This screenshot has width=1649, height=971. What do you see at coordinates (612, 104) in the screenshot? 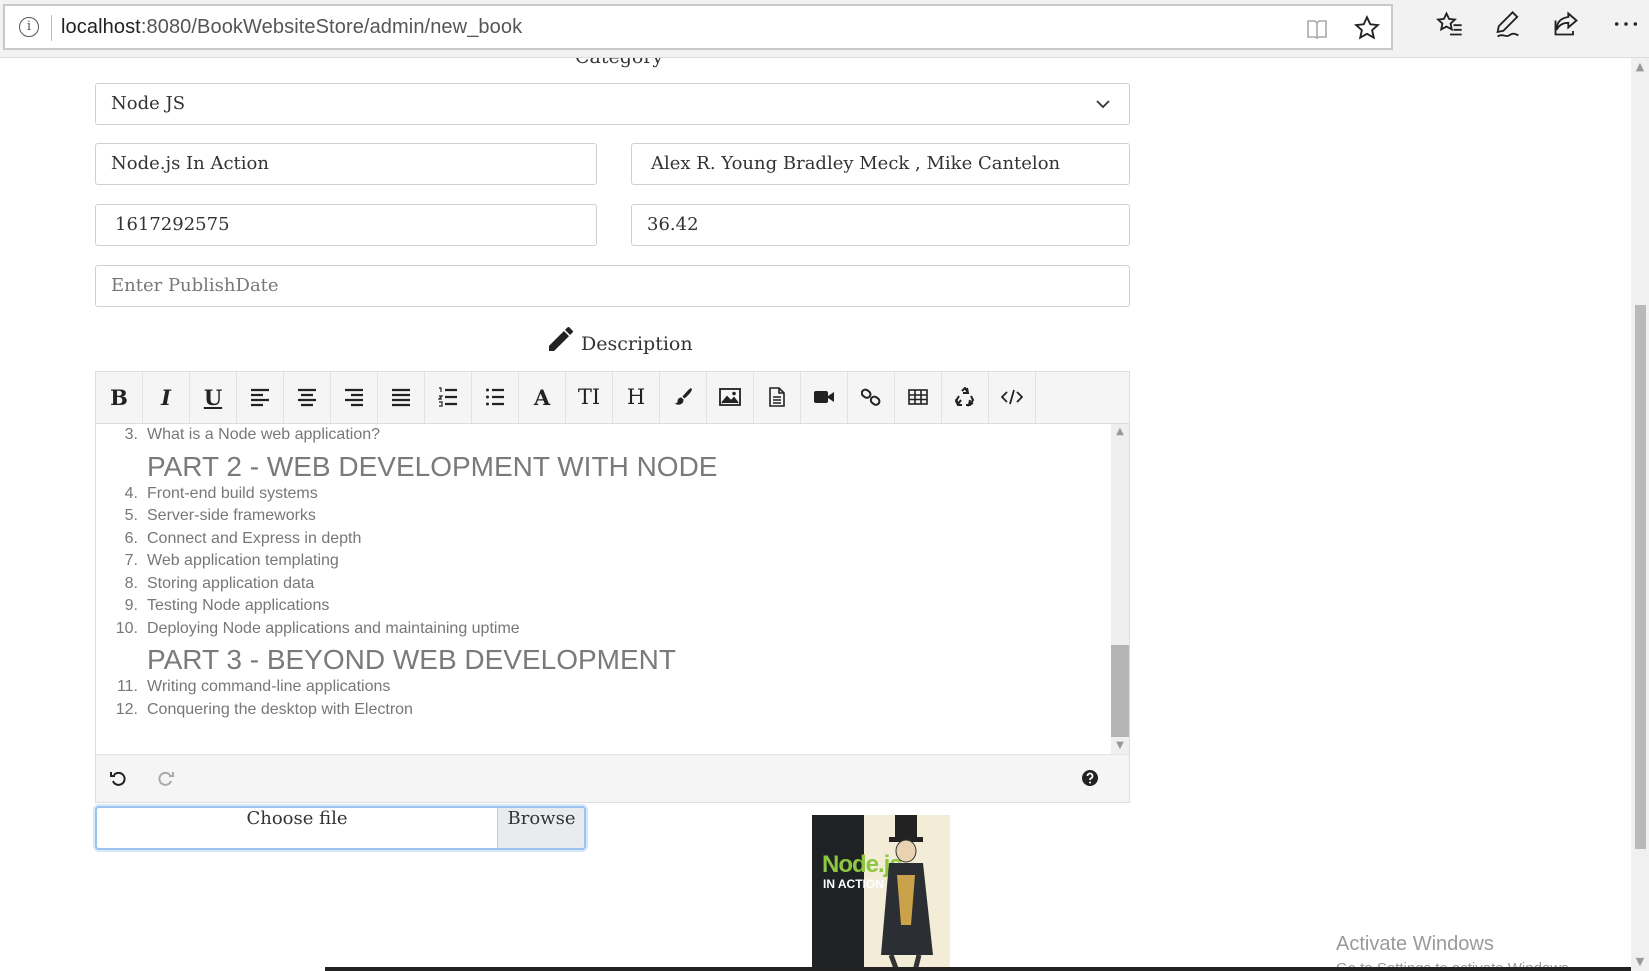
I see `category-select: Node JS` at bounding box center [612, 104].